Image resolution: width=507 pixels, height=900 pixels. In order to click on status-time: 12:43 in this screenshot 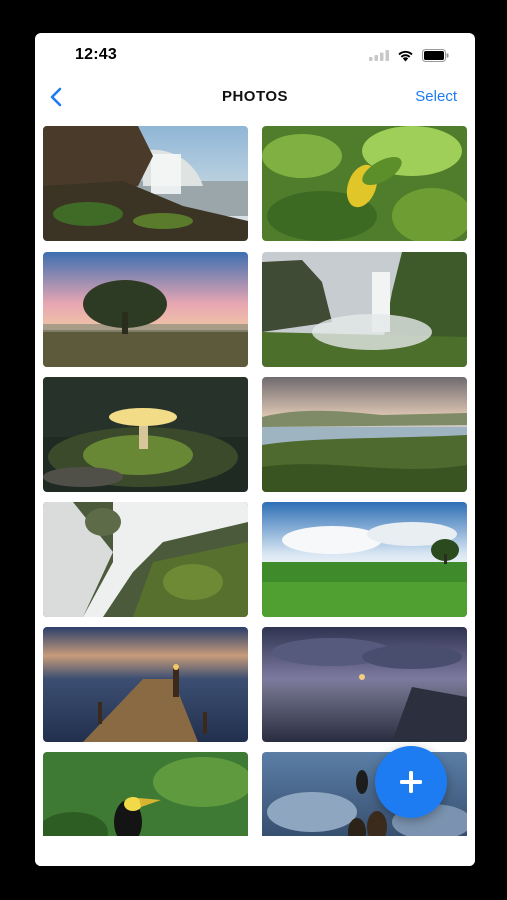, I will do `click(96, 54)`.